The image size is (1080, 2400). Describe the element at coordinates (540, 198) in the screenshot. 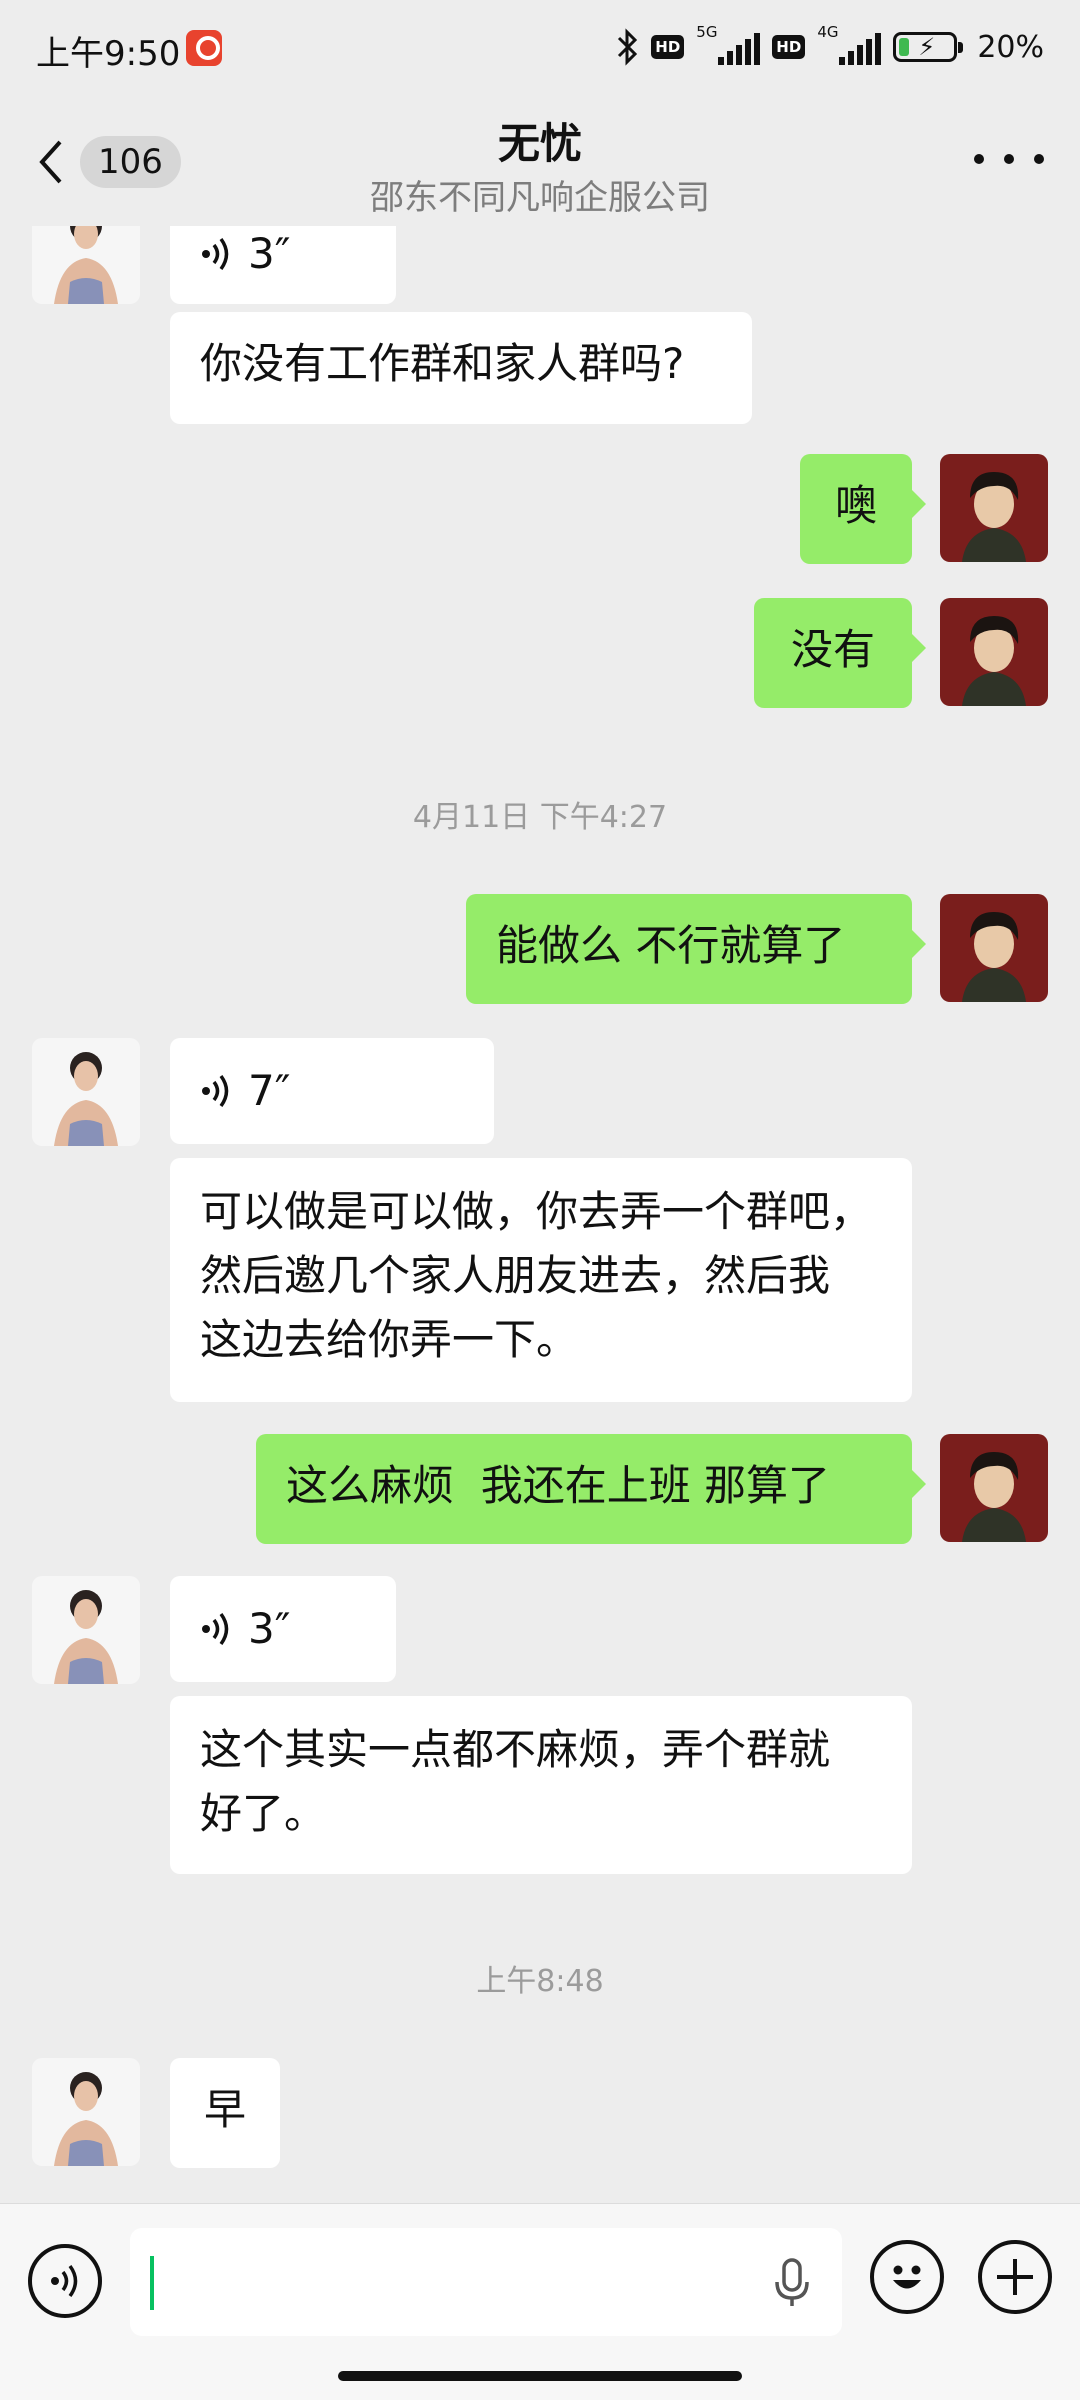

I see `chat-subtitle: 邵东不同凡响企服公司` at that location.